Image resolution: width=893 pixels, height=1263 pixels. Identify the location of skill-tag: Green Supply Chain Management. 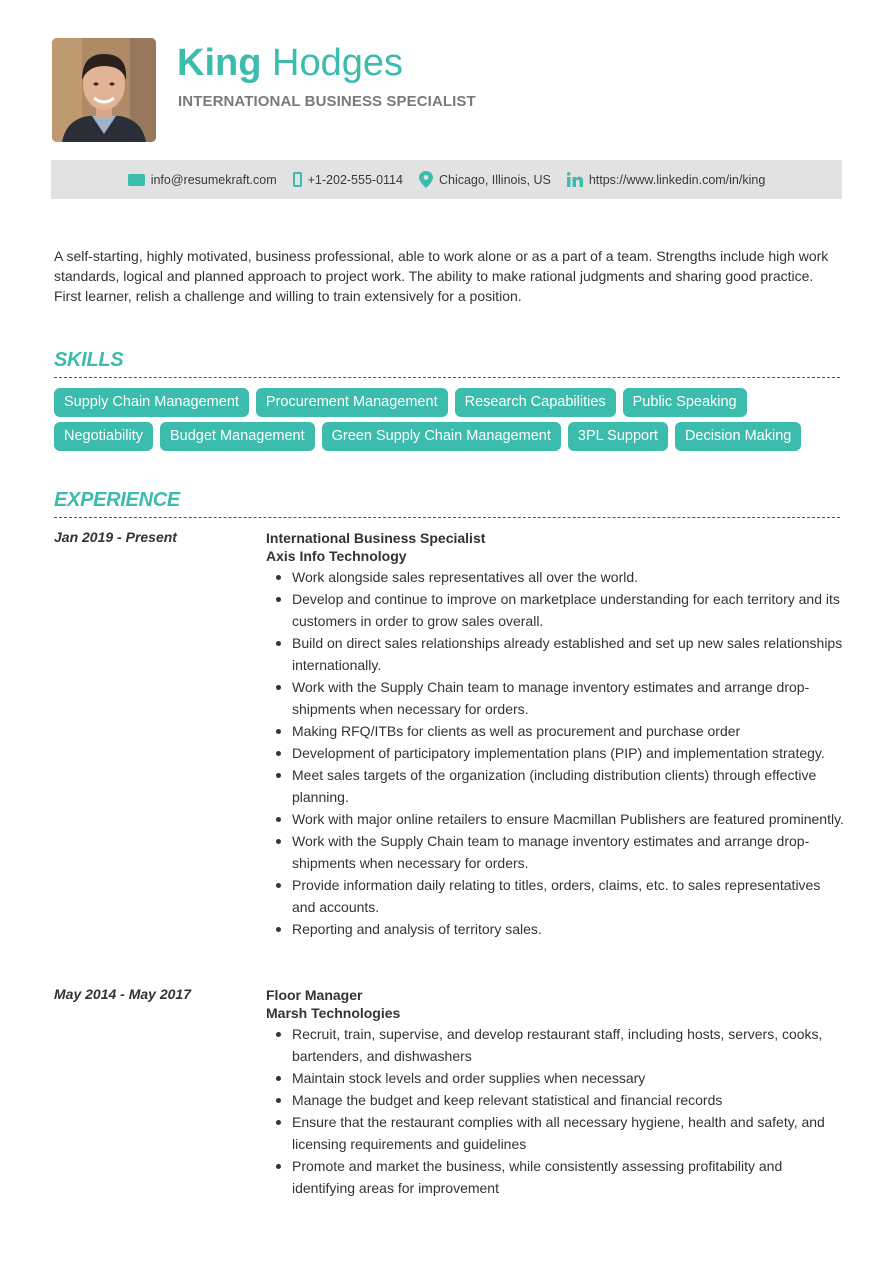
(441, 436).